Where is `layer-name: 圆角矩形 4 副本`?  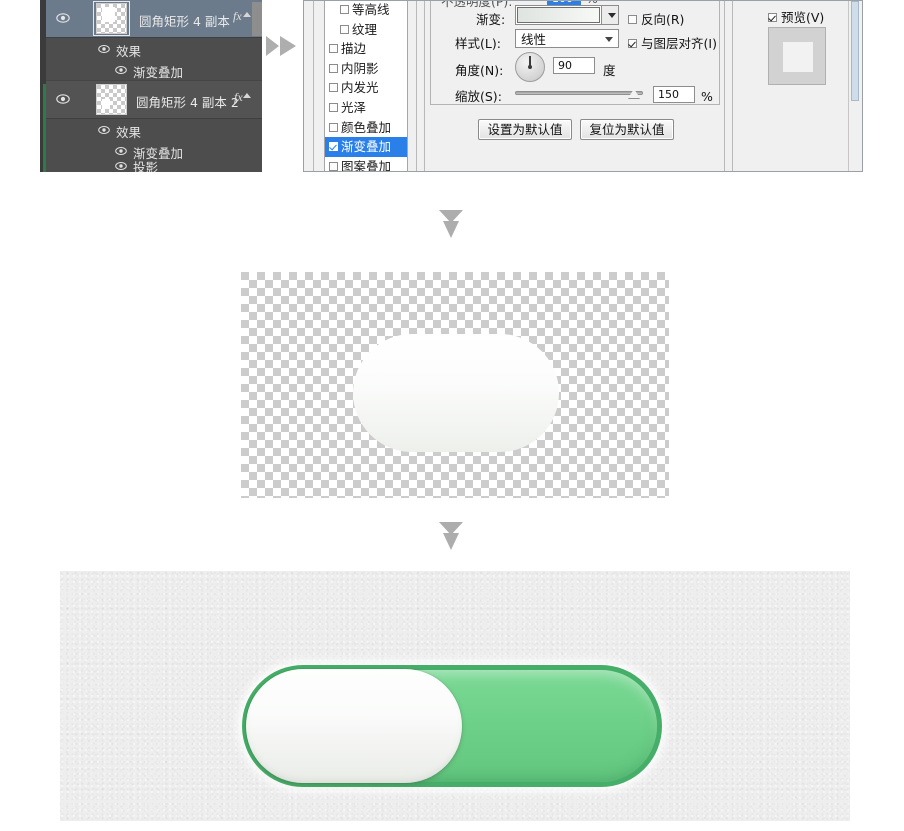 layer-name: 圆角矩形 4 副本 is located at coordinates (184, 21).